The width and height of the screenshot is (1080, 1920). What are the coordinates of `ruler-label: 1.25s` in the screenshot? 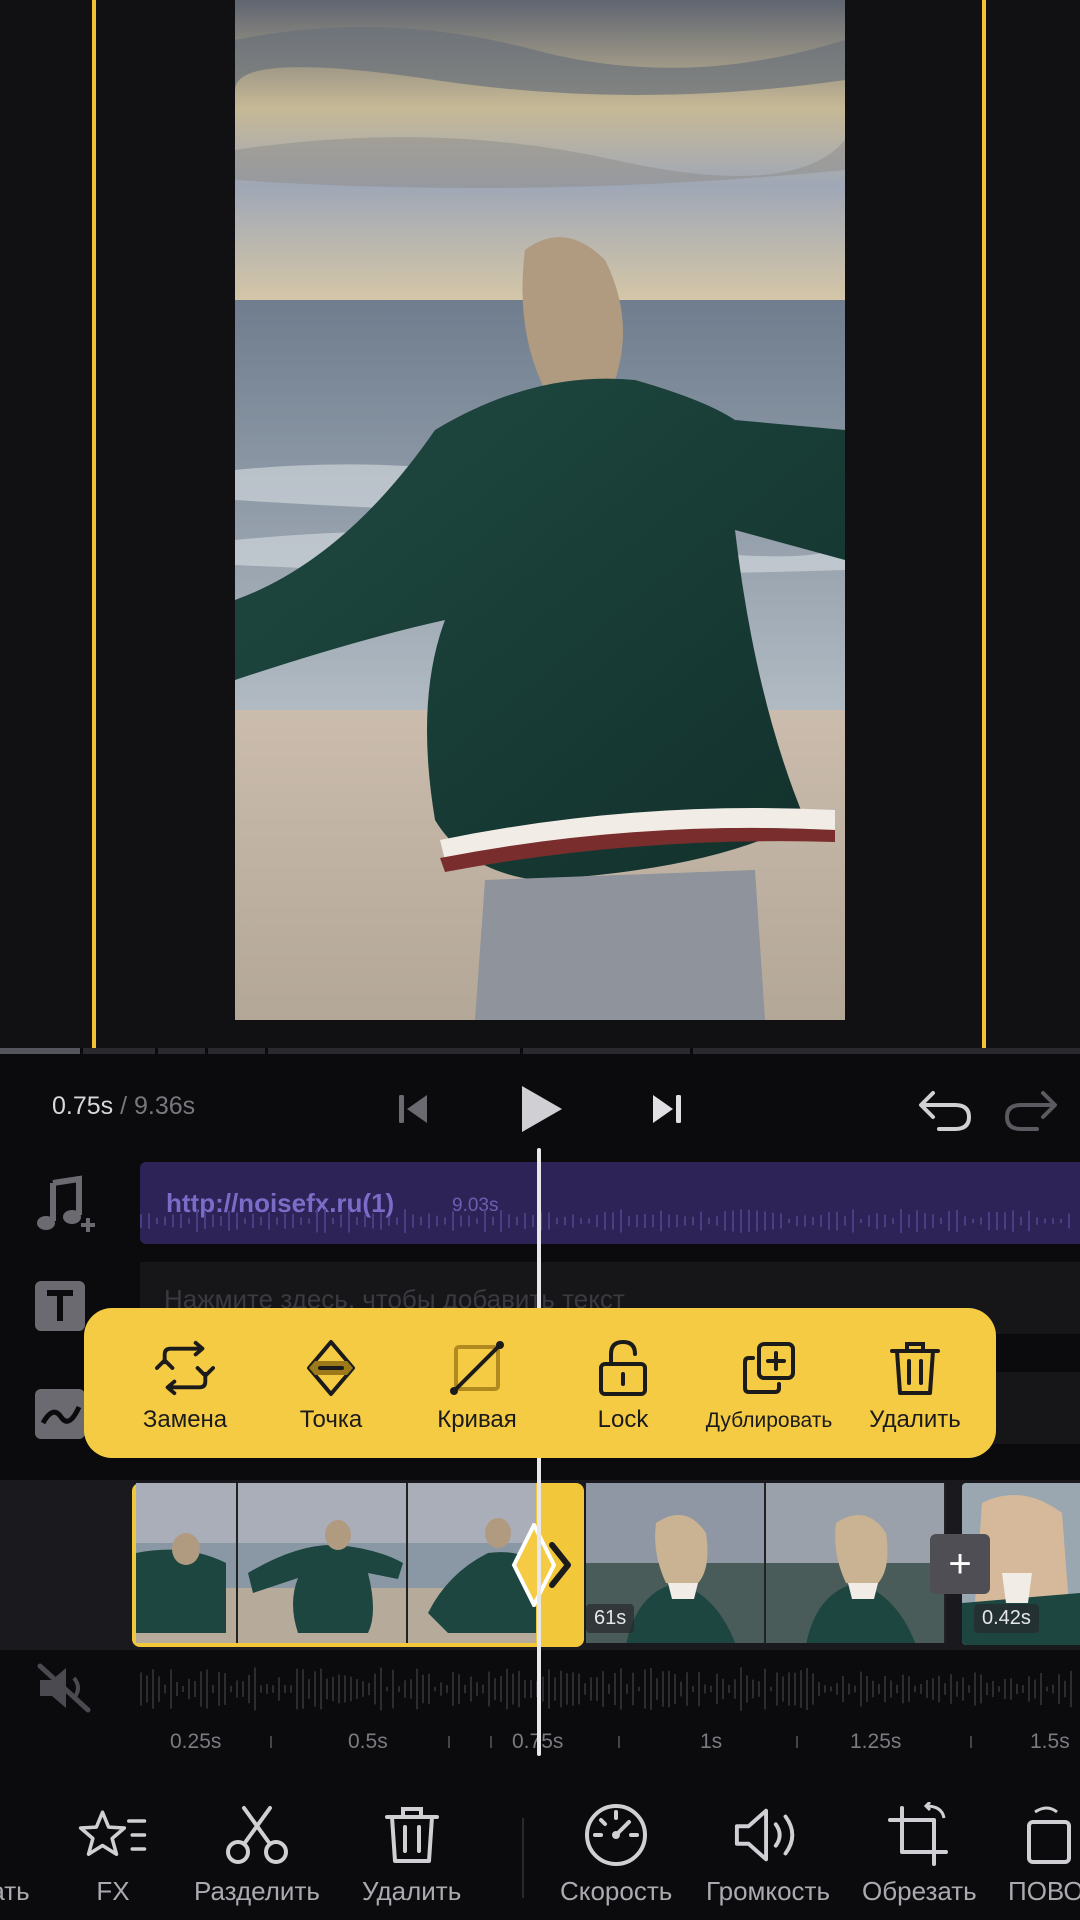 It's located at (876, 1741).